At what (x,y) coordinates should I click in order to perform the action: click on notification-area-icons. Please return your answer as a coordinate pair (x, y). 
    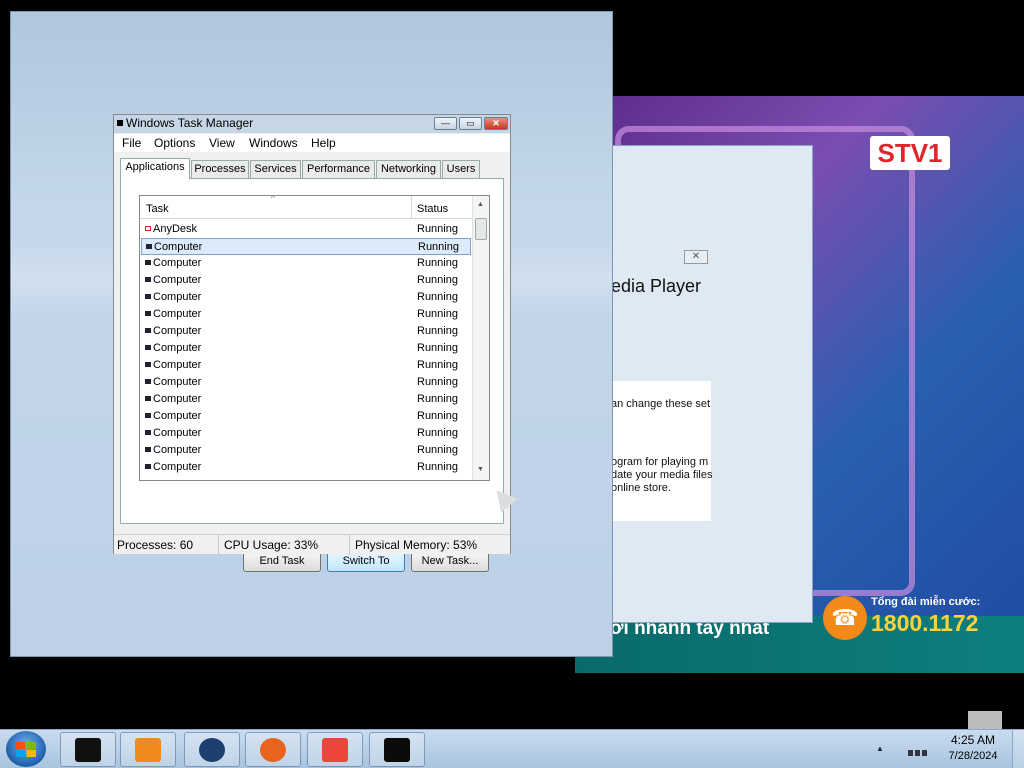
    Looking at the image, I should click on (922, 750).